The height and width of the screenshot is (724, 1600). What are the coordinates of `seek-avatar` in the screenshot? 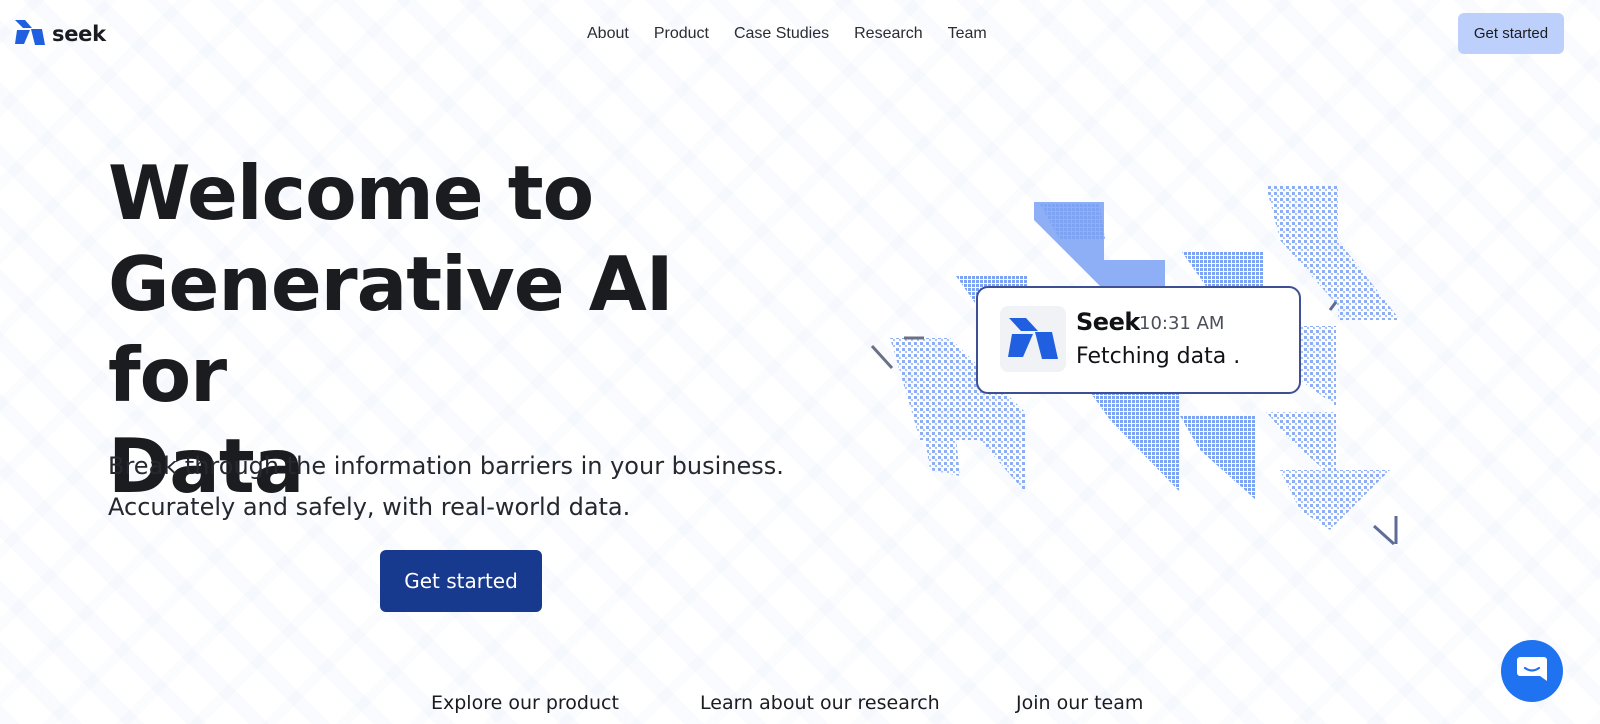 It's located at (1033, 339).